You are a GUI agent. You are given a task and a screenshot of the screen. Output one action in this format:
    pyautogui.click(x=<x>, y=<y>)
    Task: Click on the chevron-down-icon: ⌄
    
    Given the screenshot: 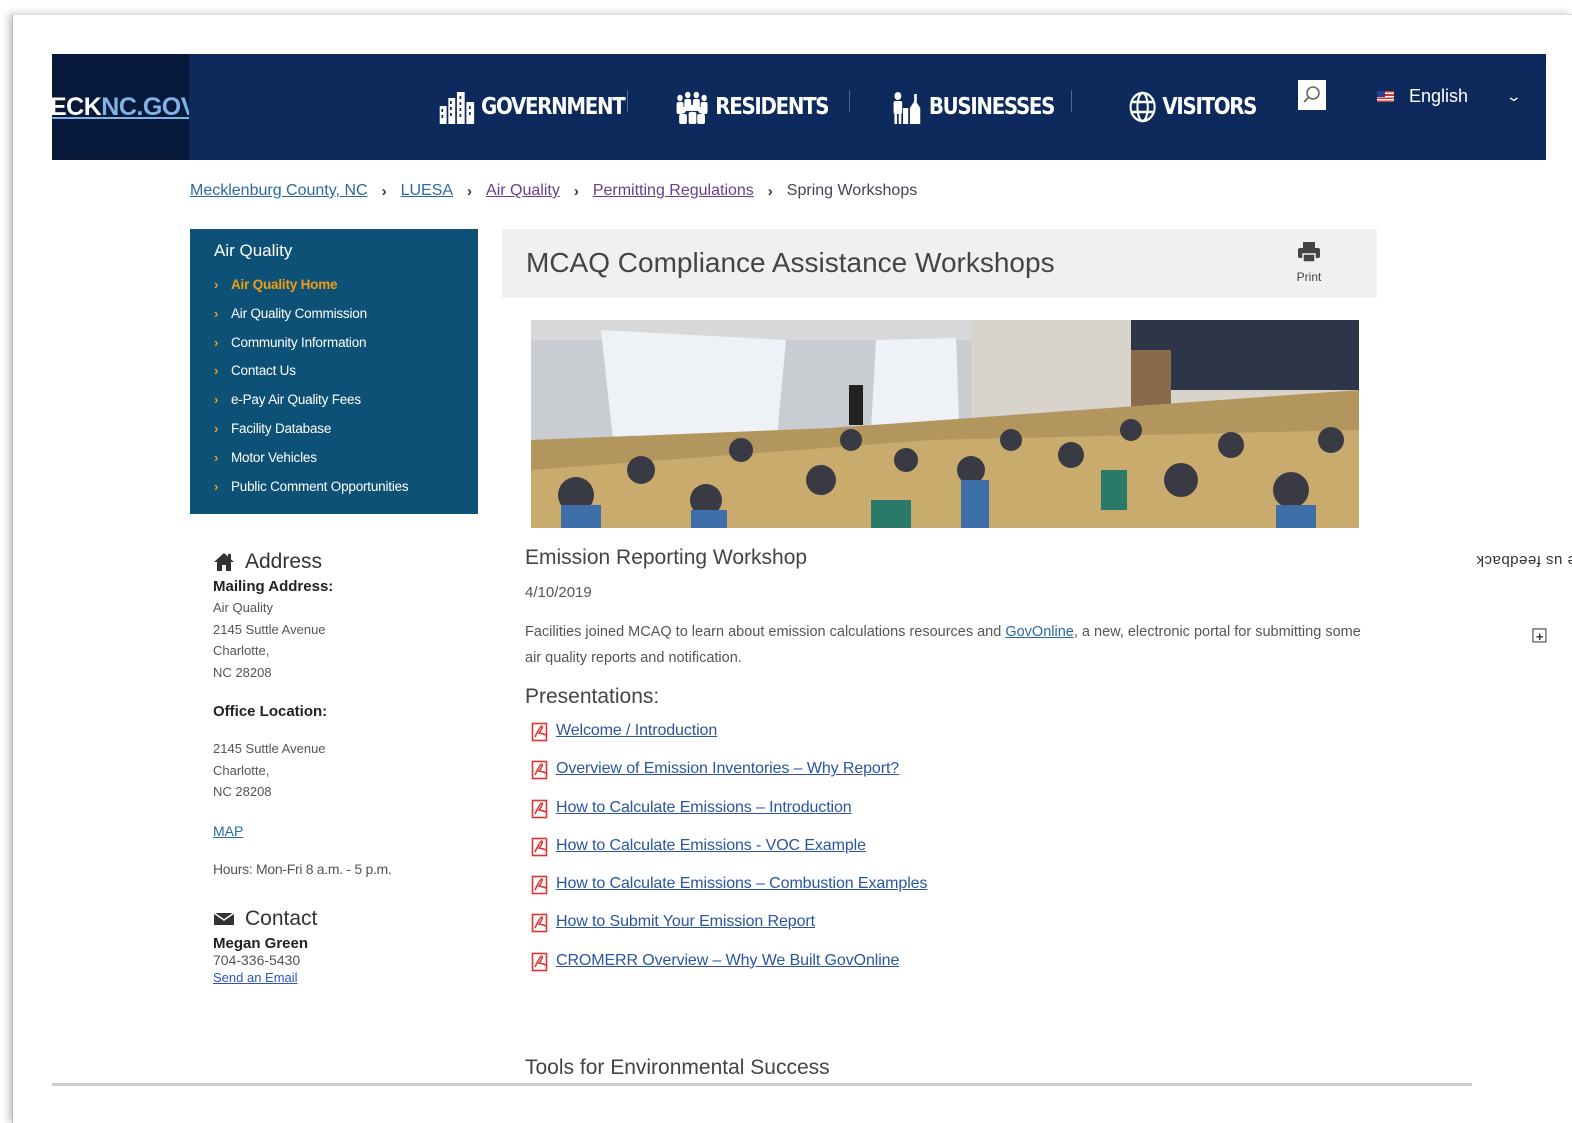 What is the action you would take?
    pyautogui.click(x=1514, y=96)
    